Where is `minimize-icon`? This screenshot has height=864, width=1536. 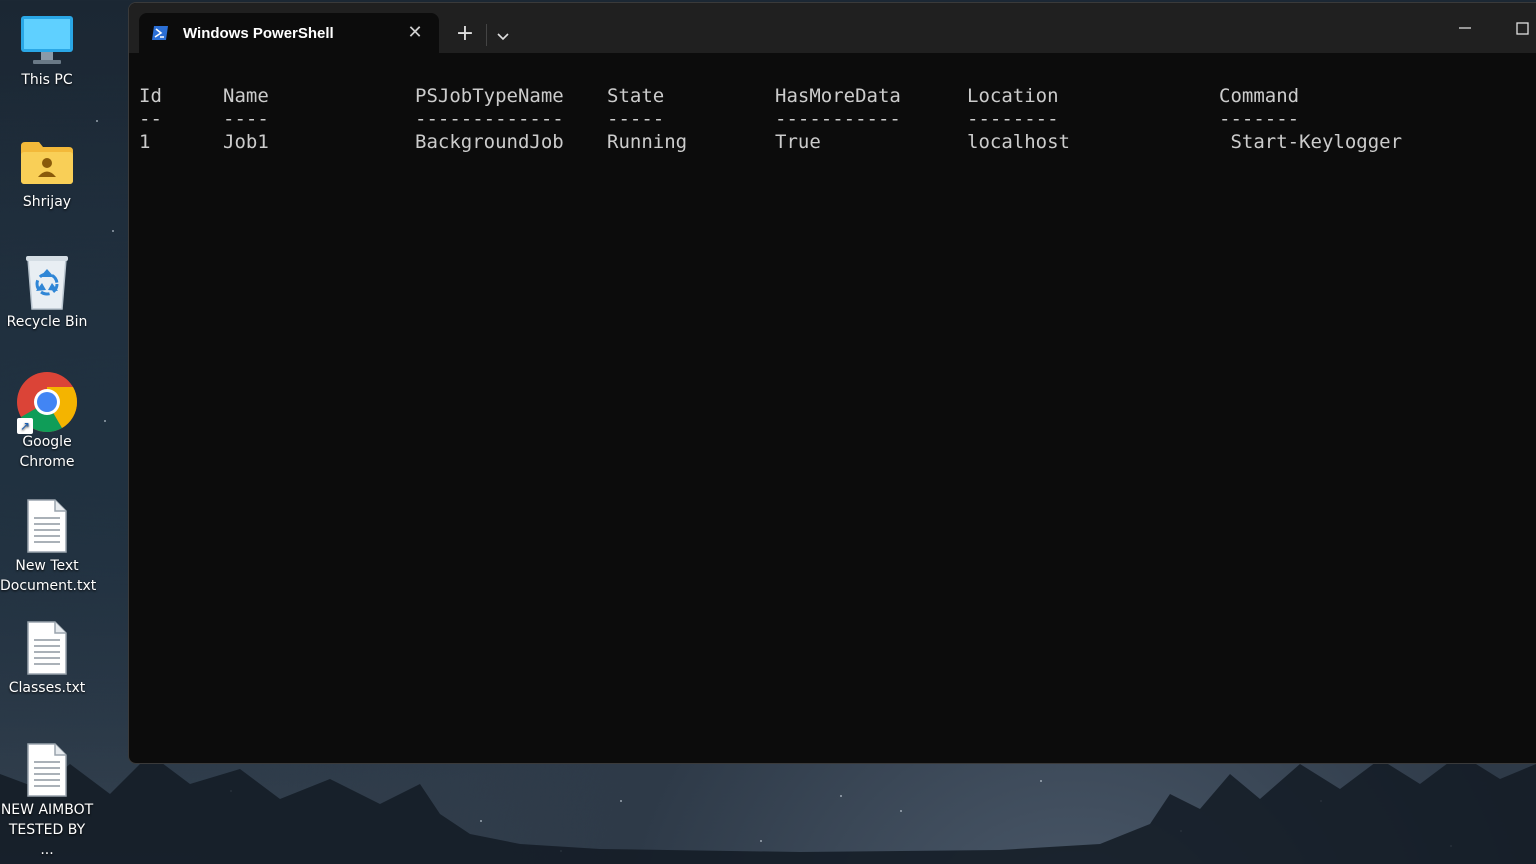
minimize-icon is located at coordinates (1465, 30).